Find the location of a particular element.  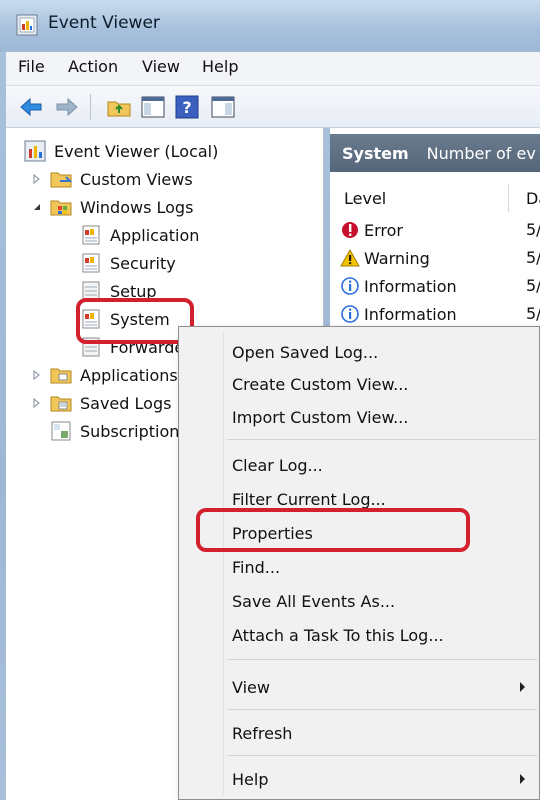

error-icon is located at coordinates (350, 230).